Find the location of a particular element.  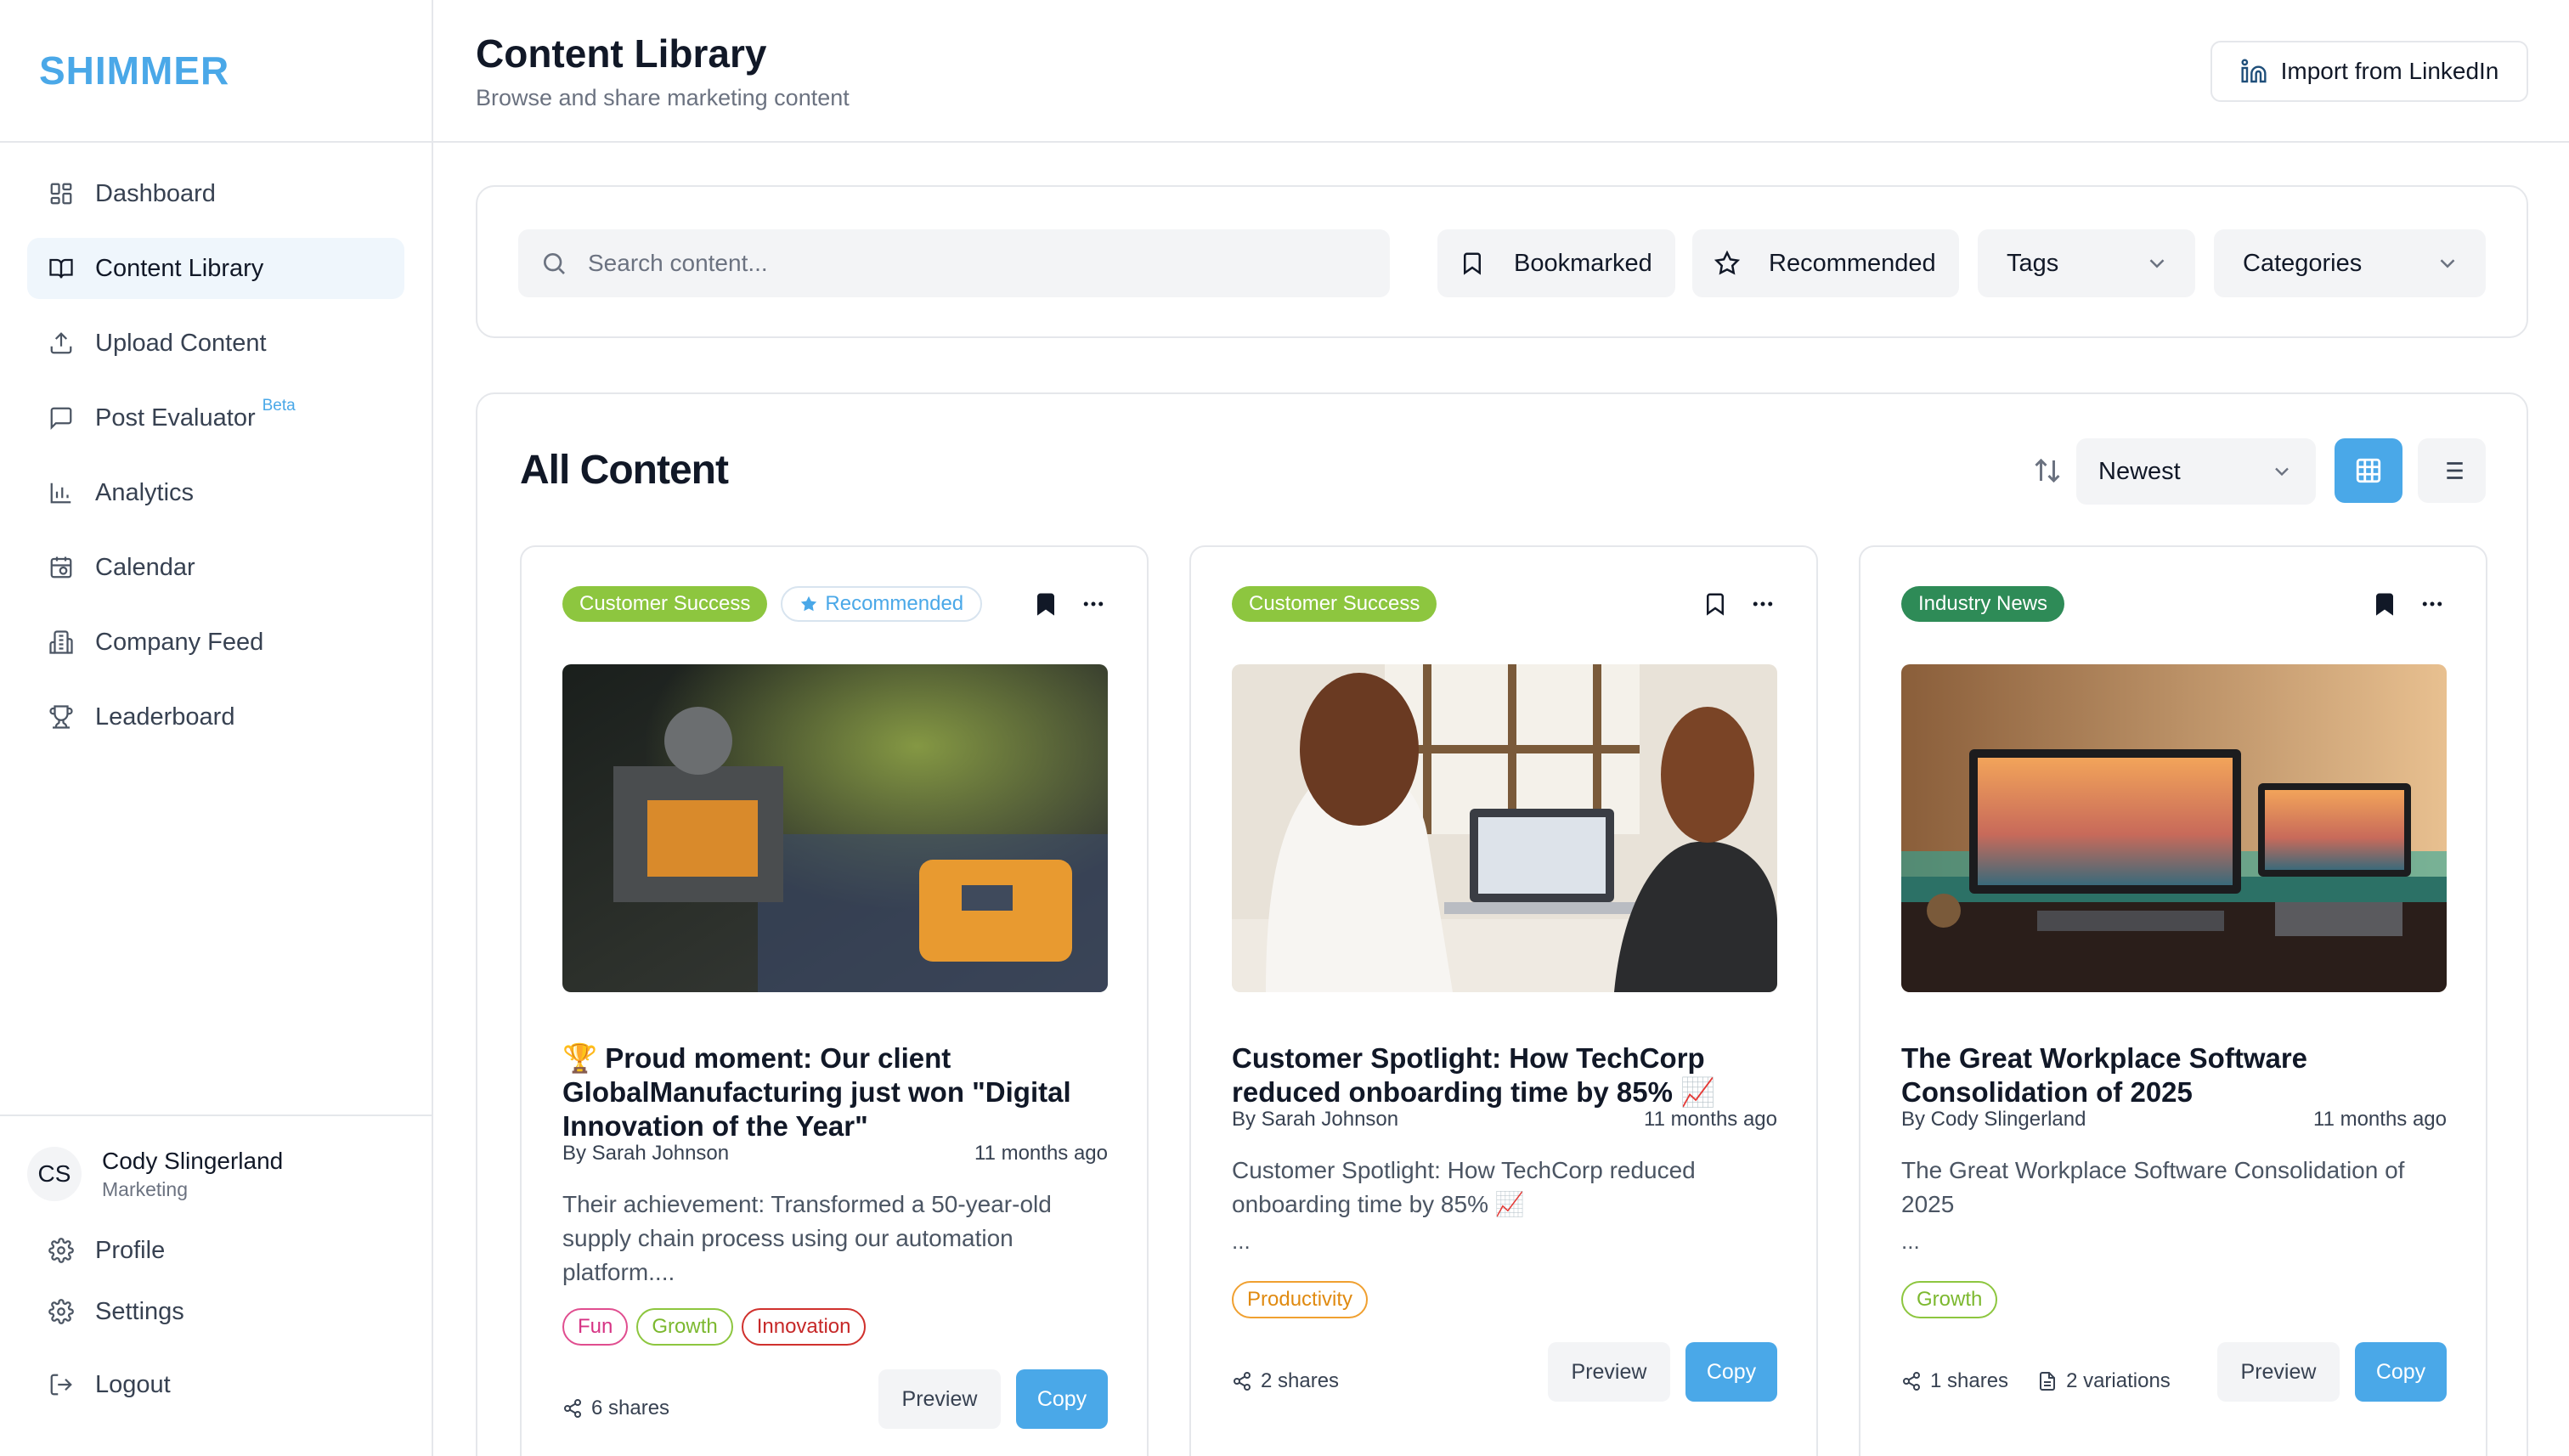

sidebar-item-dashboard: Dashboard is located at coordinates (216, 194).